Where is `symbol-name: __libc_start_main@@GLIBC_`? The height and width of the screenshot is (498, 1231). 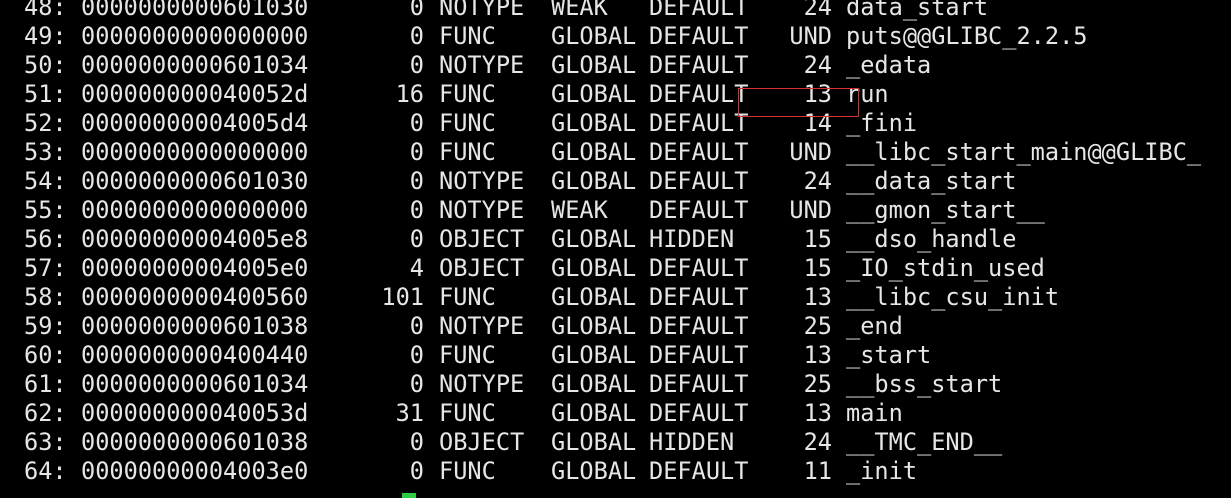 symbol-name: __libc_start_main@@GLIBC_ is located at coordinates (1024, 152).